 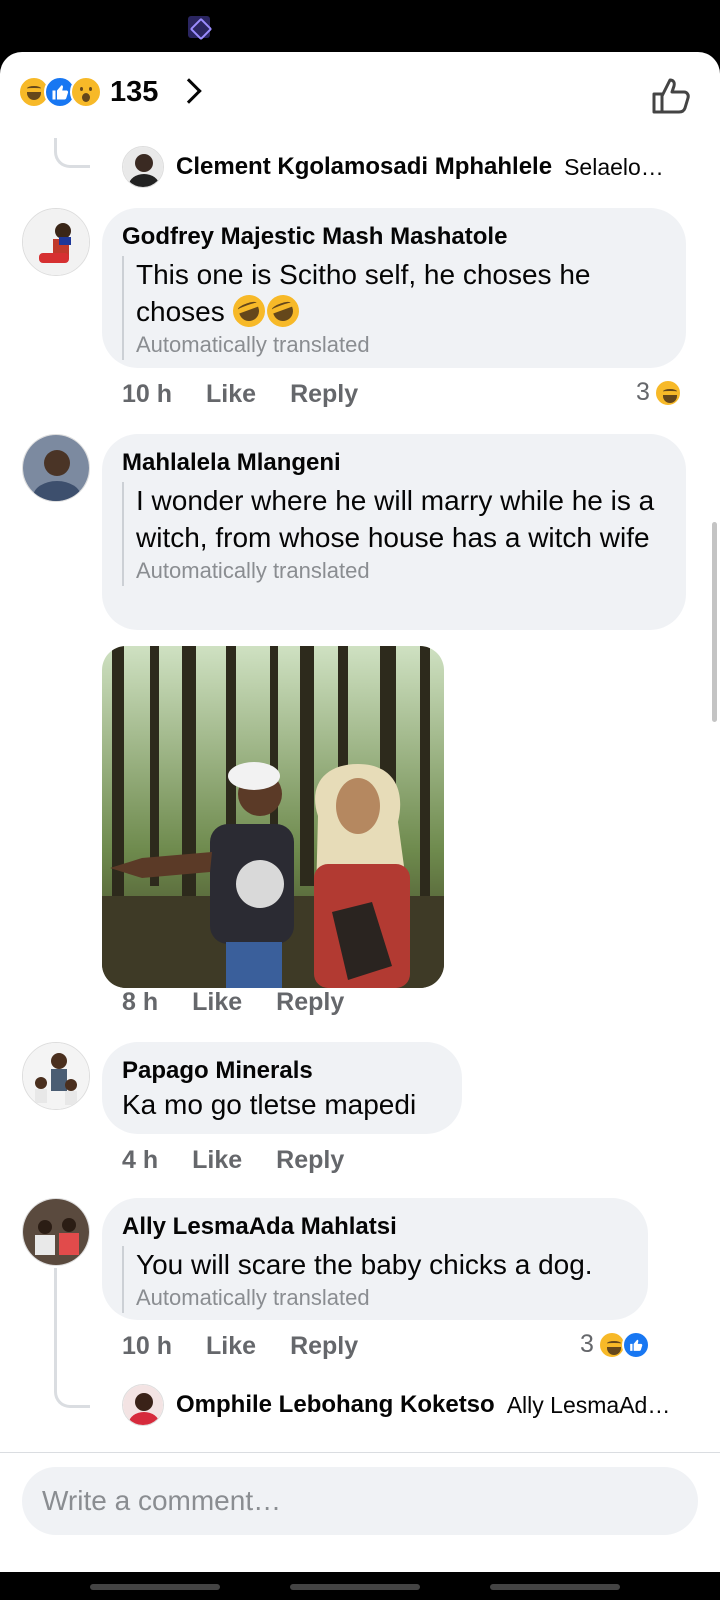 I want to click on reactions-header: 135, so click(x=360, y=92).